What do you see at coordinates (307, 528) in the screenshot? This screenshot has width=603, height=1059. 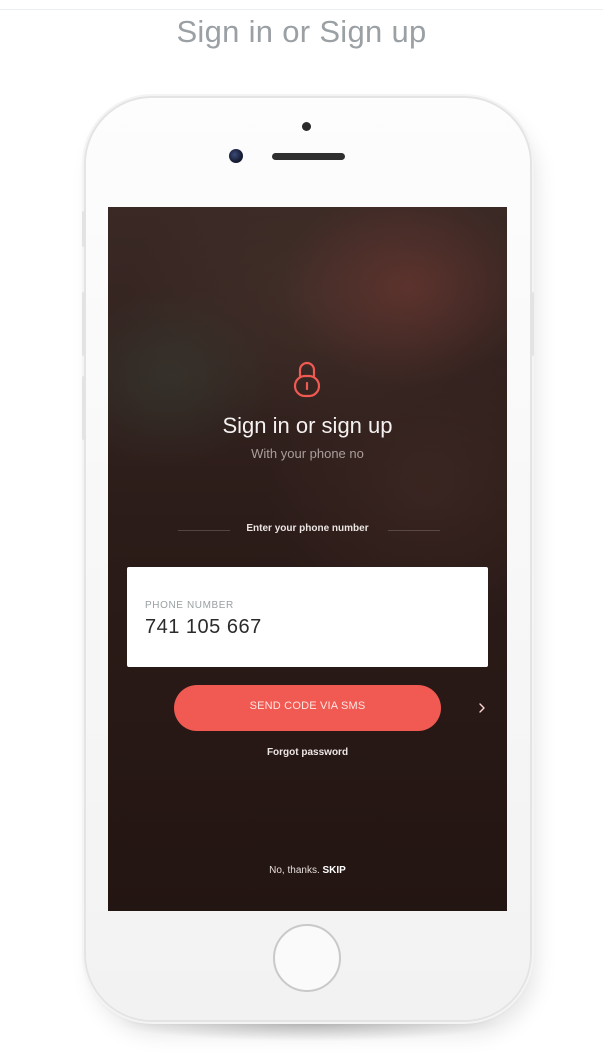 I see `phone-prompt-label: Enter your phone number` at bounding box center [307, 528].